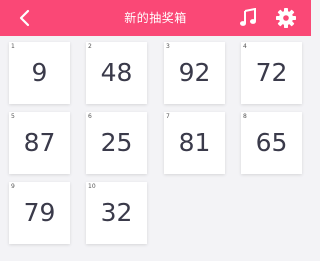  Describe the element at coordinates (245, 116) in the screenshot. I see `card-index: 8` at that location.